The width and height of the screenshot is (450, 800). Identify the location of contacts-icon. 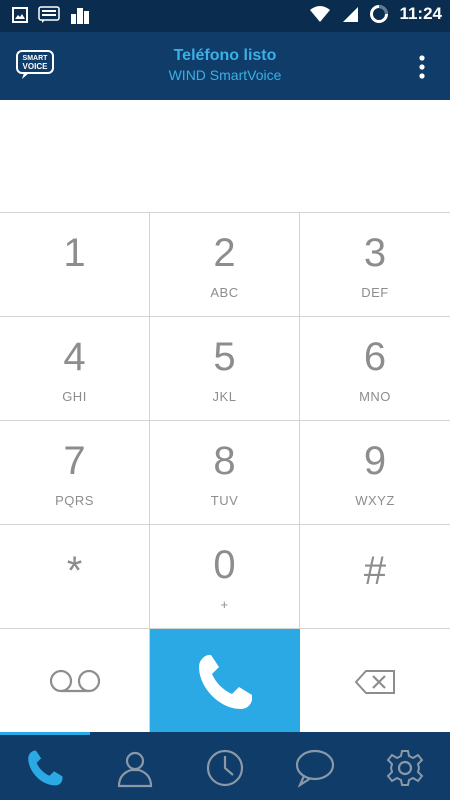
(135, 769).